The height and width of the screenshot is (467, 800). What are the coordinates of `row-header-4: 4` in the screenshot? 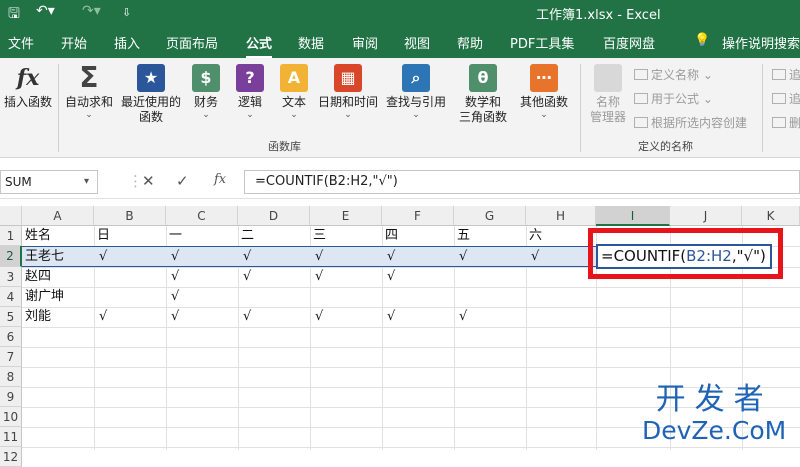 It's located at (11, 297).